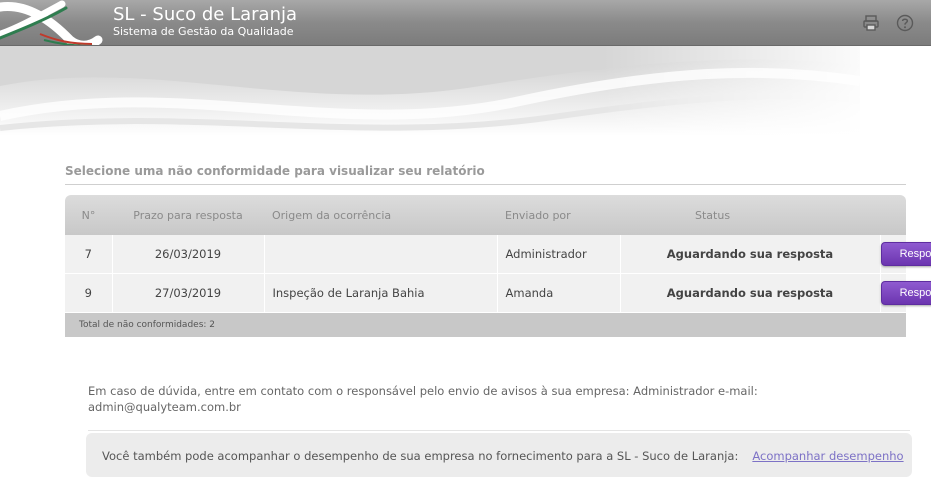  What do you see at coordinates (827, 456) in the screenshot?
I see `performance-link: Acompanhar desempenho` at bounding box center [827, 456].